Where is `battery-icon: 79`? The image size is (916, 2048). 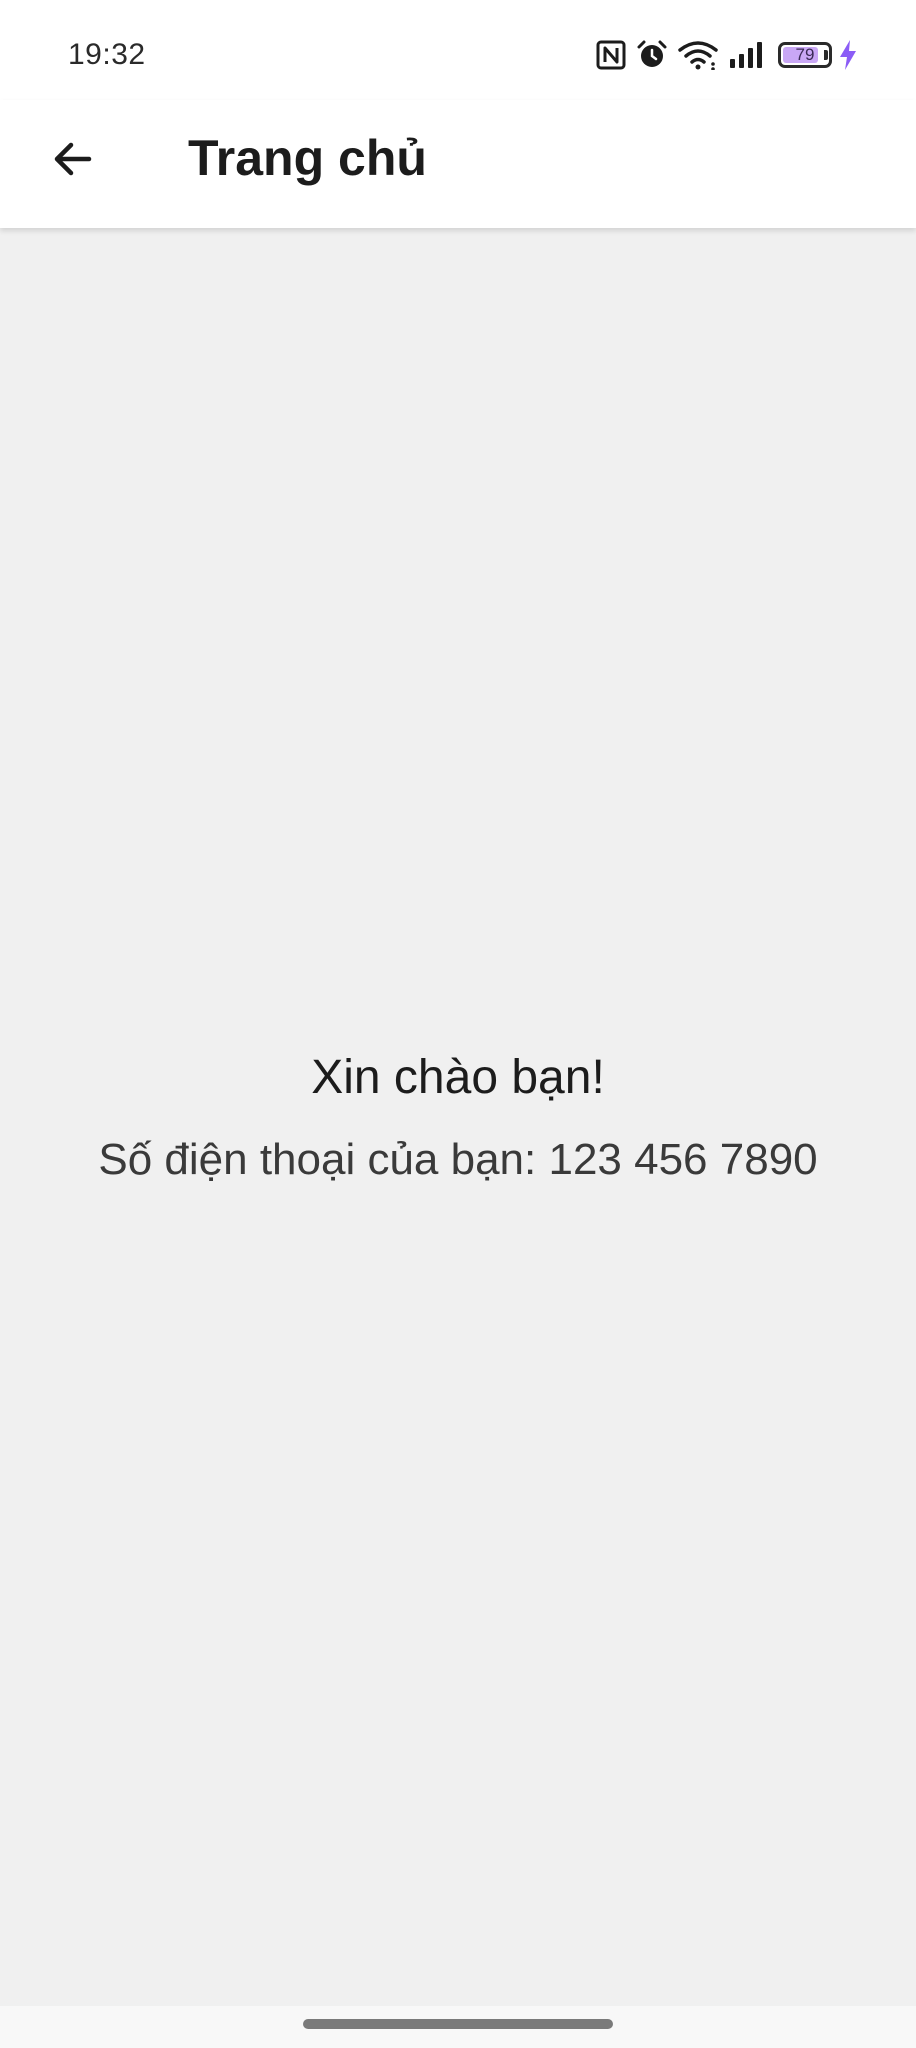
battery-icon: 79 is located at coordinates (805, 55).